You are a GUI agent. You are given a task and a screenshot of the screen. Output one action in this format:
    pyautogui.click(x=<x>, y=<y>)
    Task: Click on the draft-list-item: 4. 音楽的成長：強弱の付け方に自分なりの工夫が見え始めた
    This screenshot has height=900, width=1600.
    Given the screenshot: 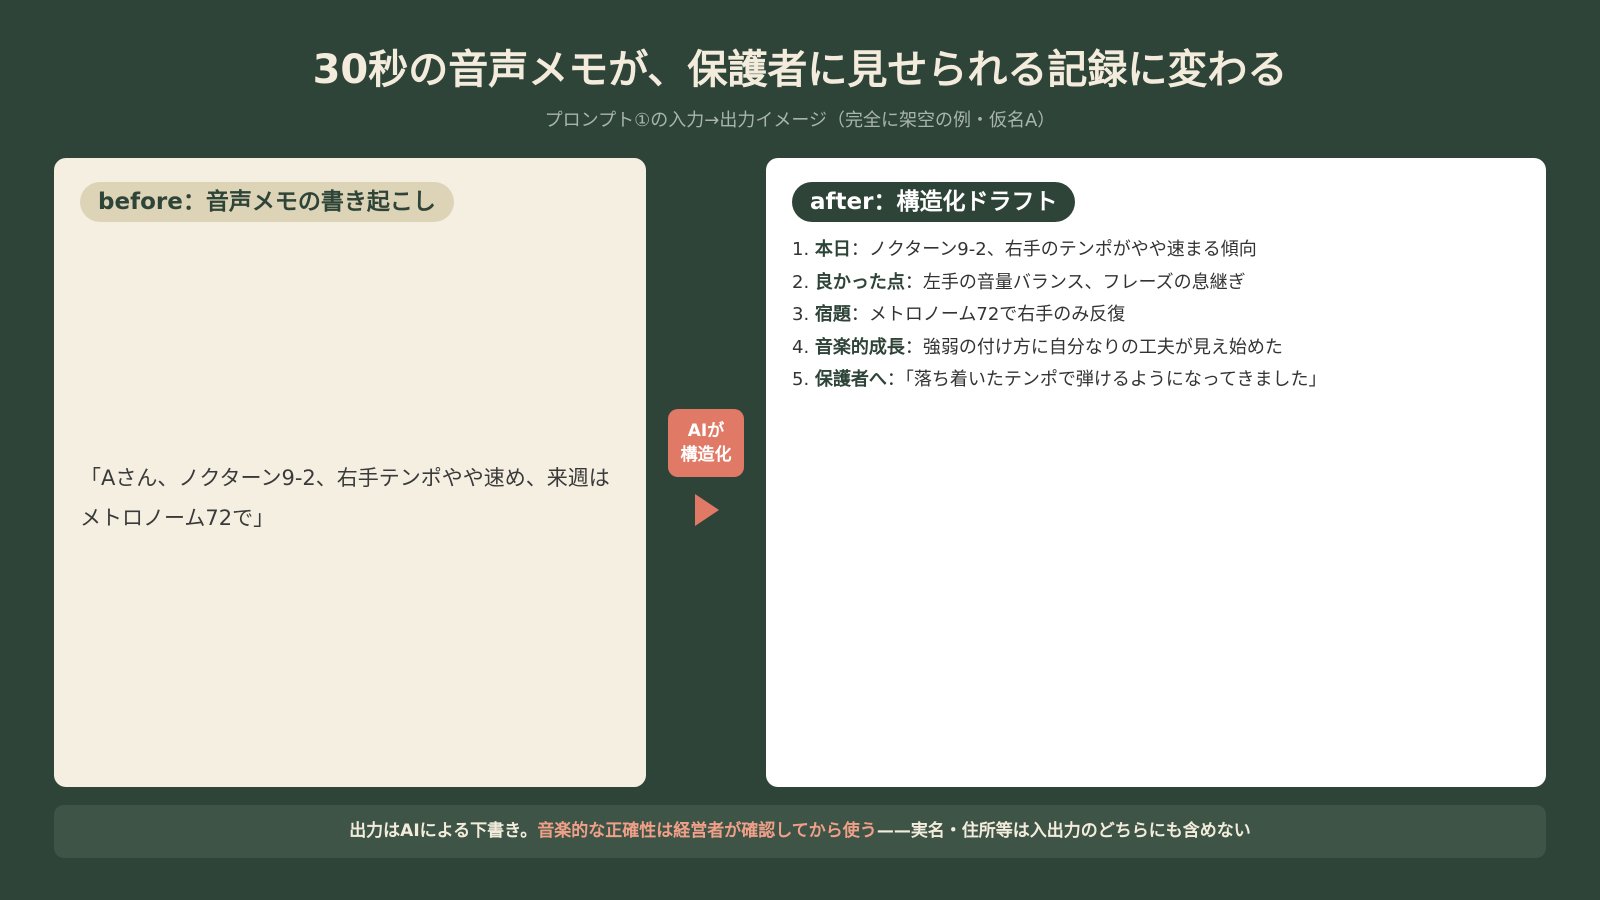 What is the action you would take?
    pyautogui.click(x=1157, y=348)
    